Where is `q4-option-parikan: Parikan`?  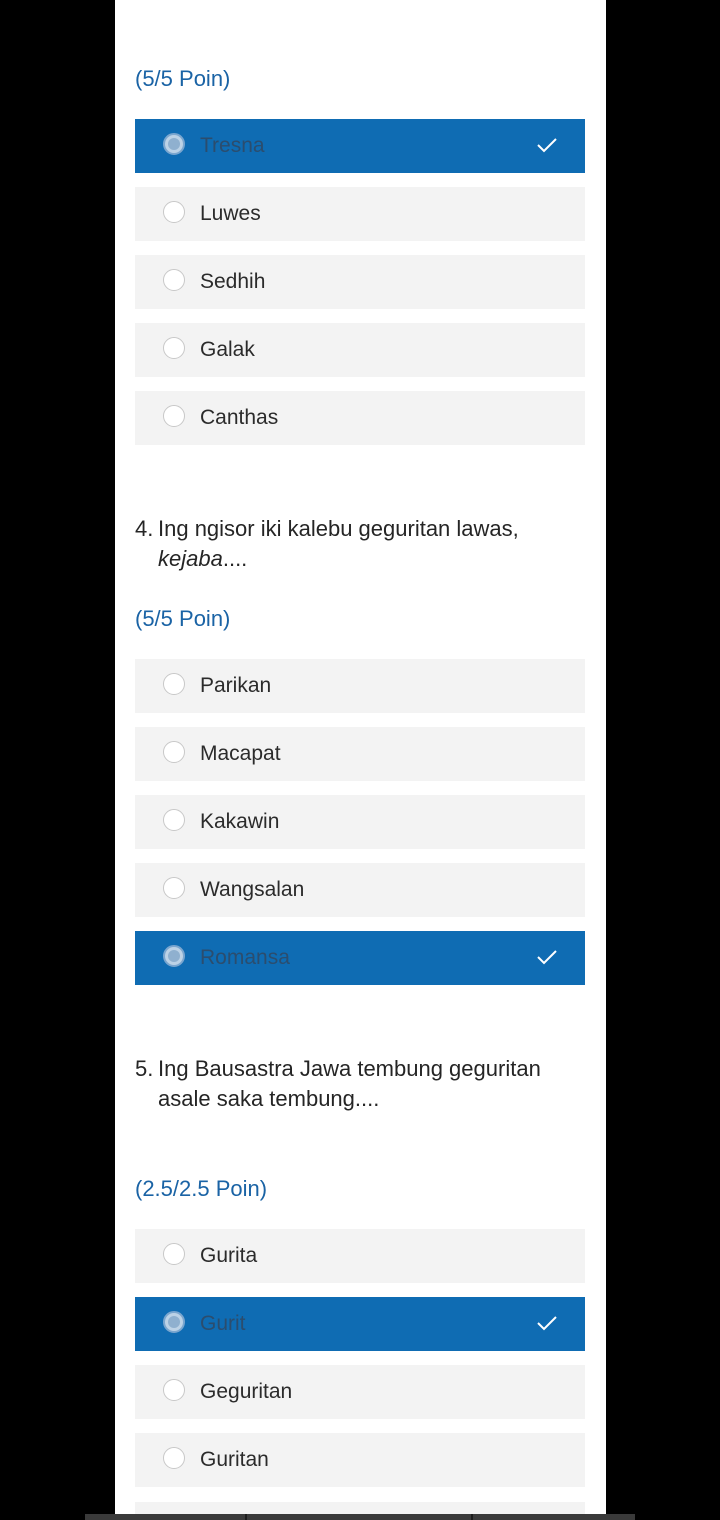
q4-option-parikan: Parikan is located at coordinates (360, 686).